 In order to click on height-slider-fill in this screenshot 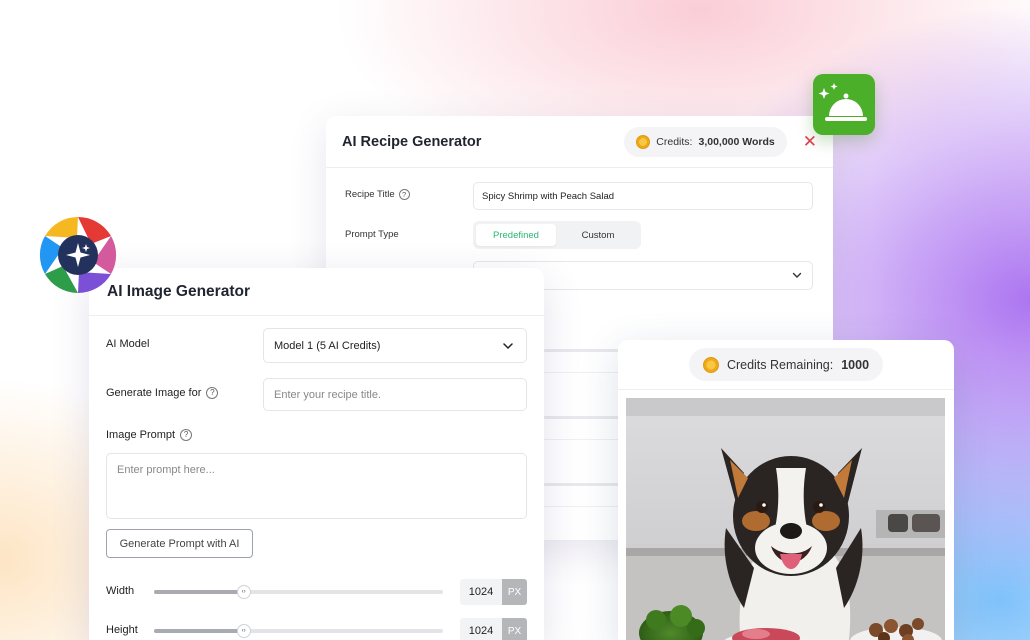, I will do `click(199, 631)`.